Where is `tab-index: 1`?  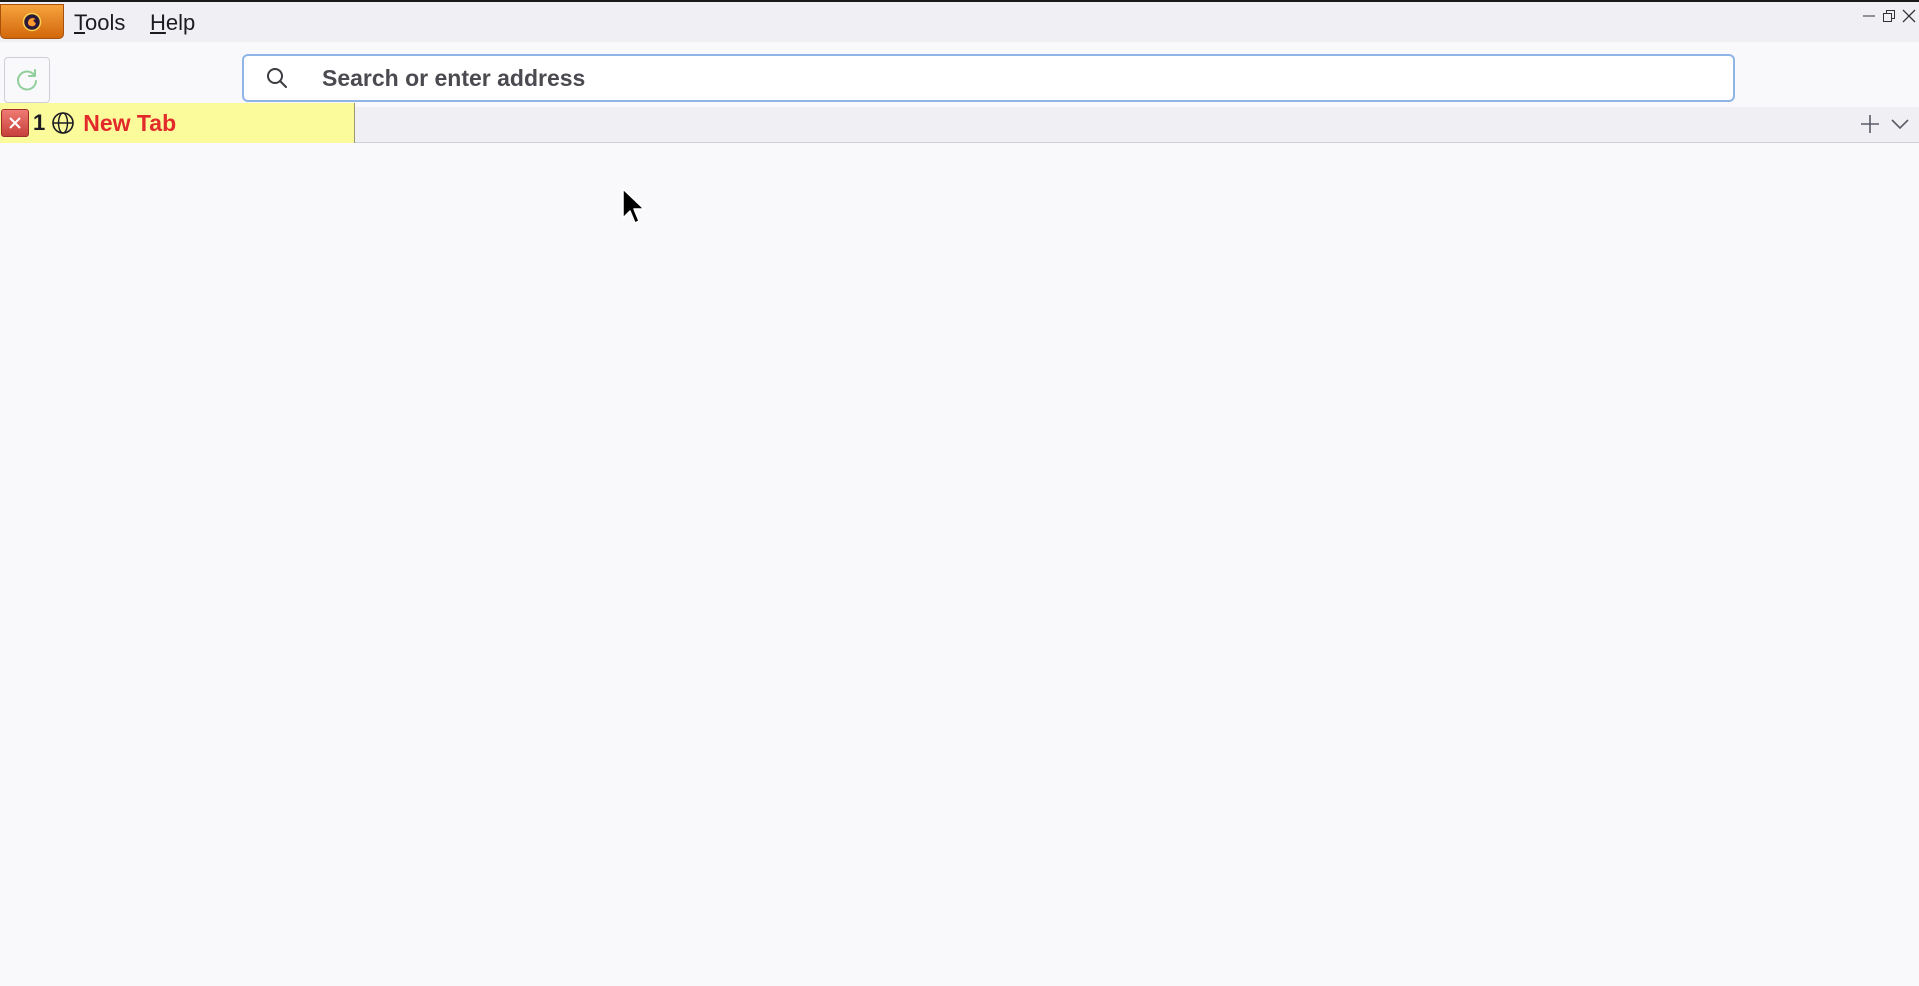
tab-index: 1 is located at coordinates (39, 122).